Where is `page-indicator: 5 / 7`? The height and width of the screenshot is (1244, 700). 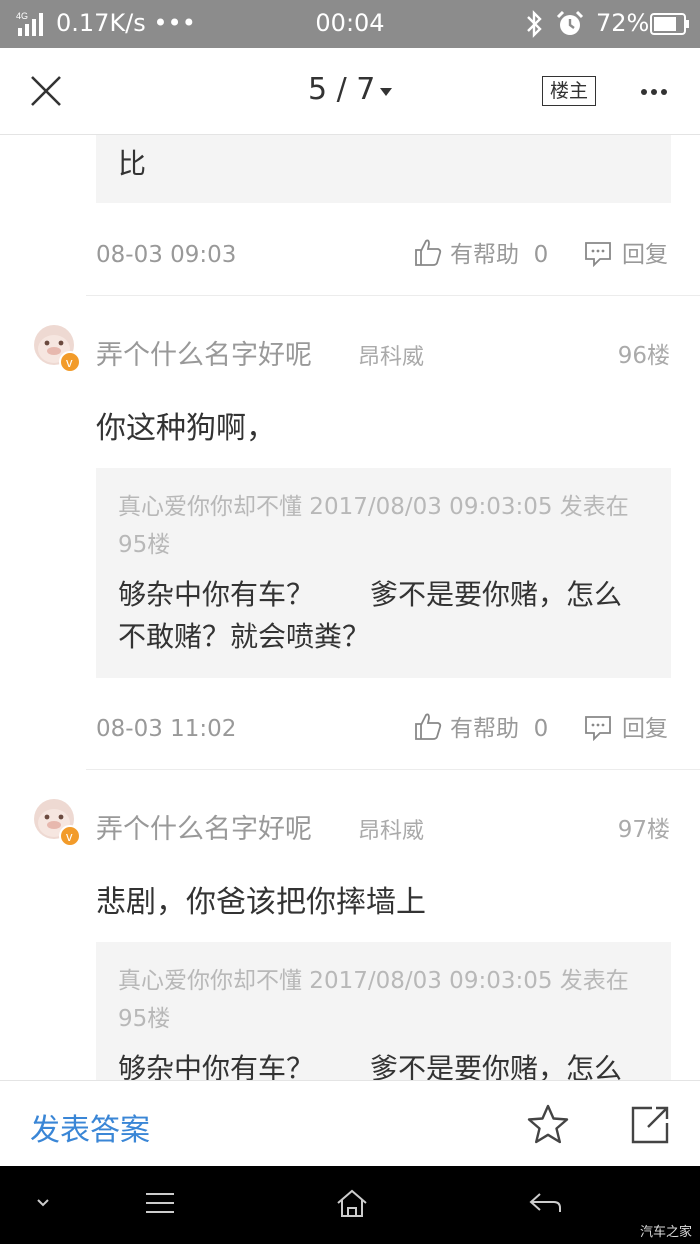 page-indicator: 5 / 7 is located at coordinates (341, 89).